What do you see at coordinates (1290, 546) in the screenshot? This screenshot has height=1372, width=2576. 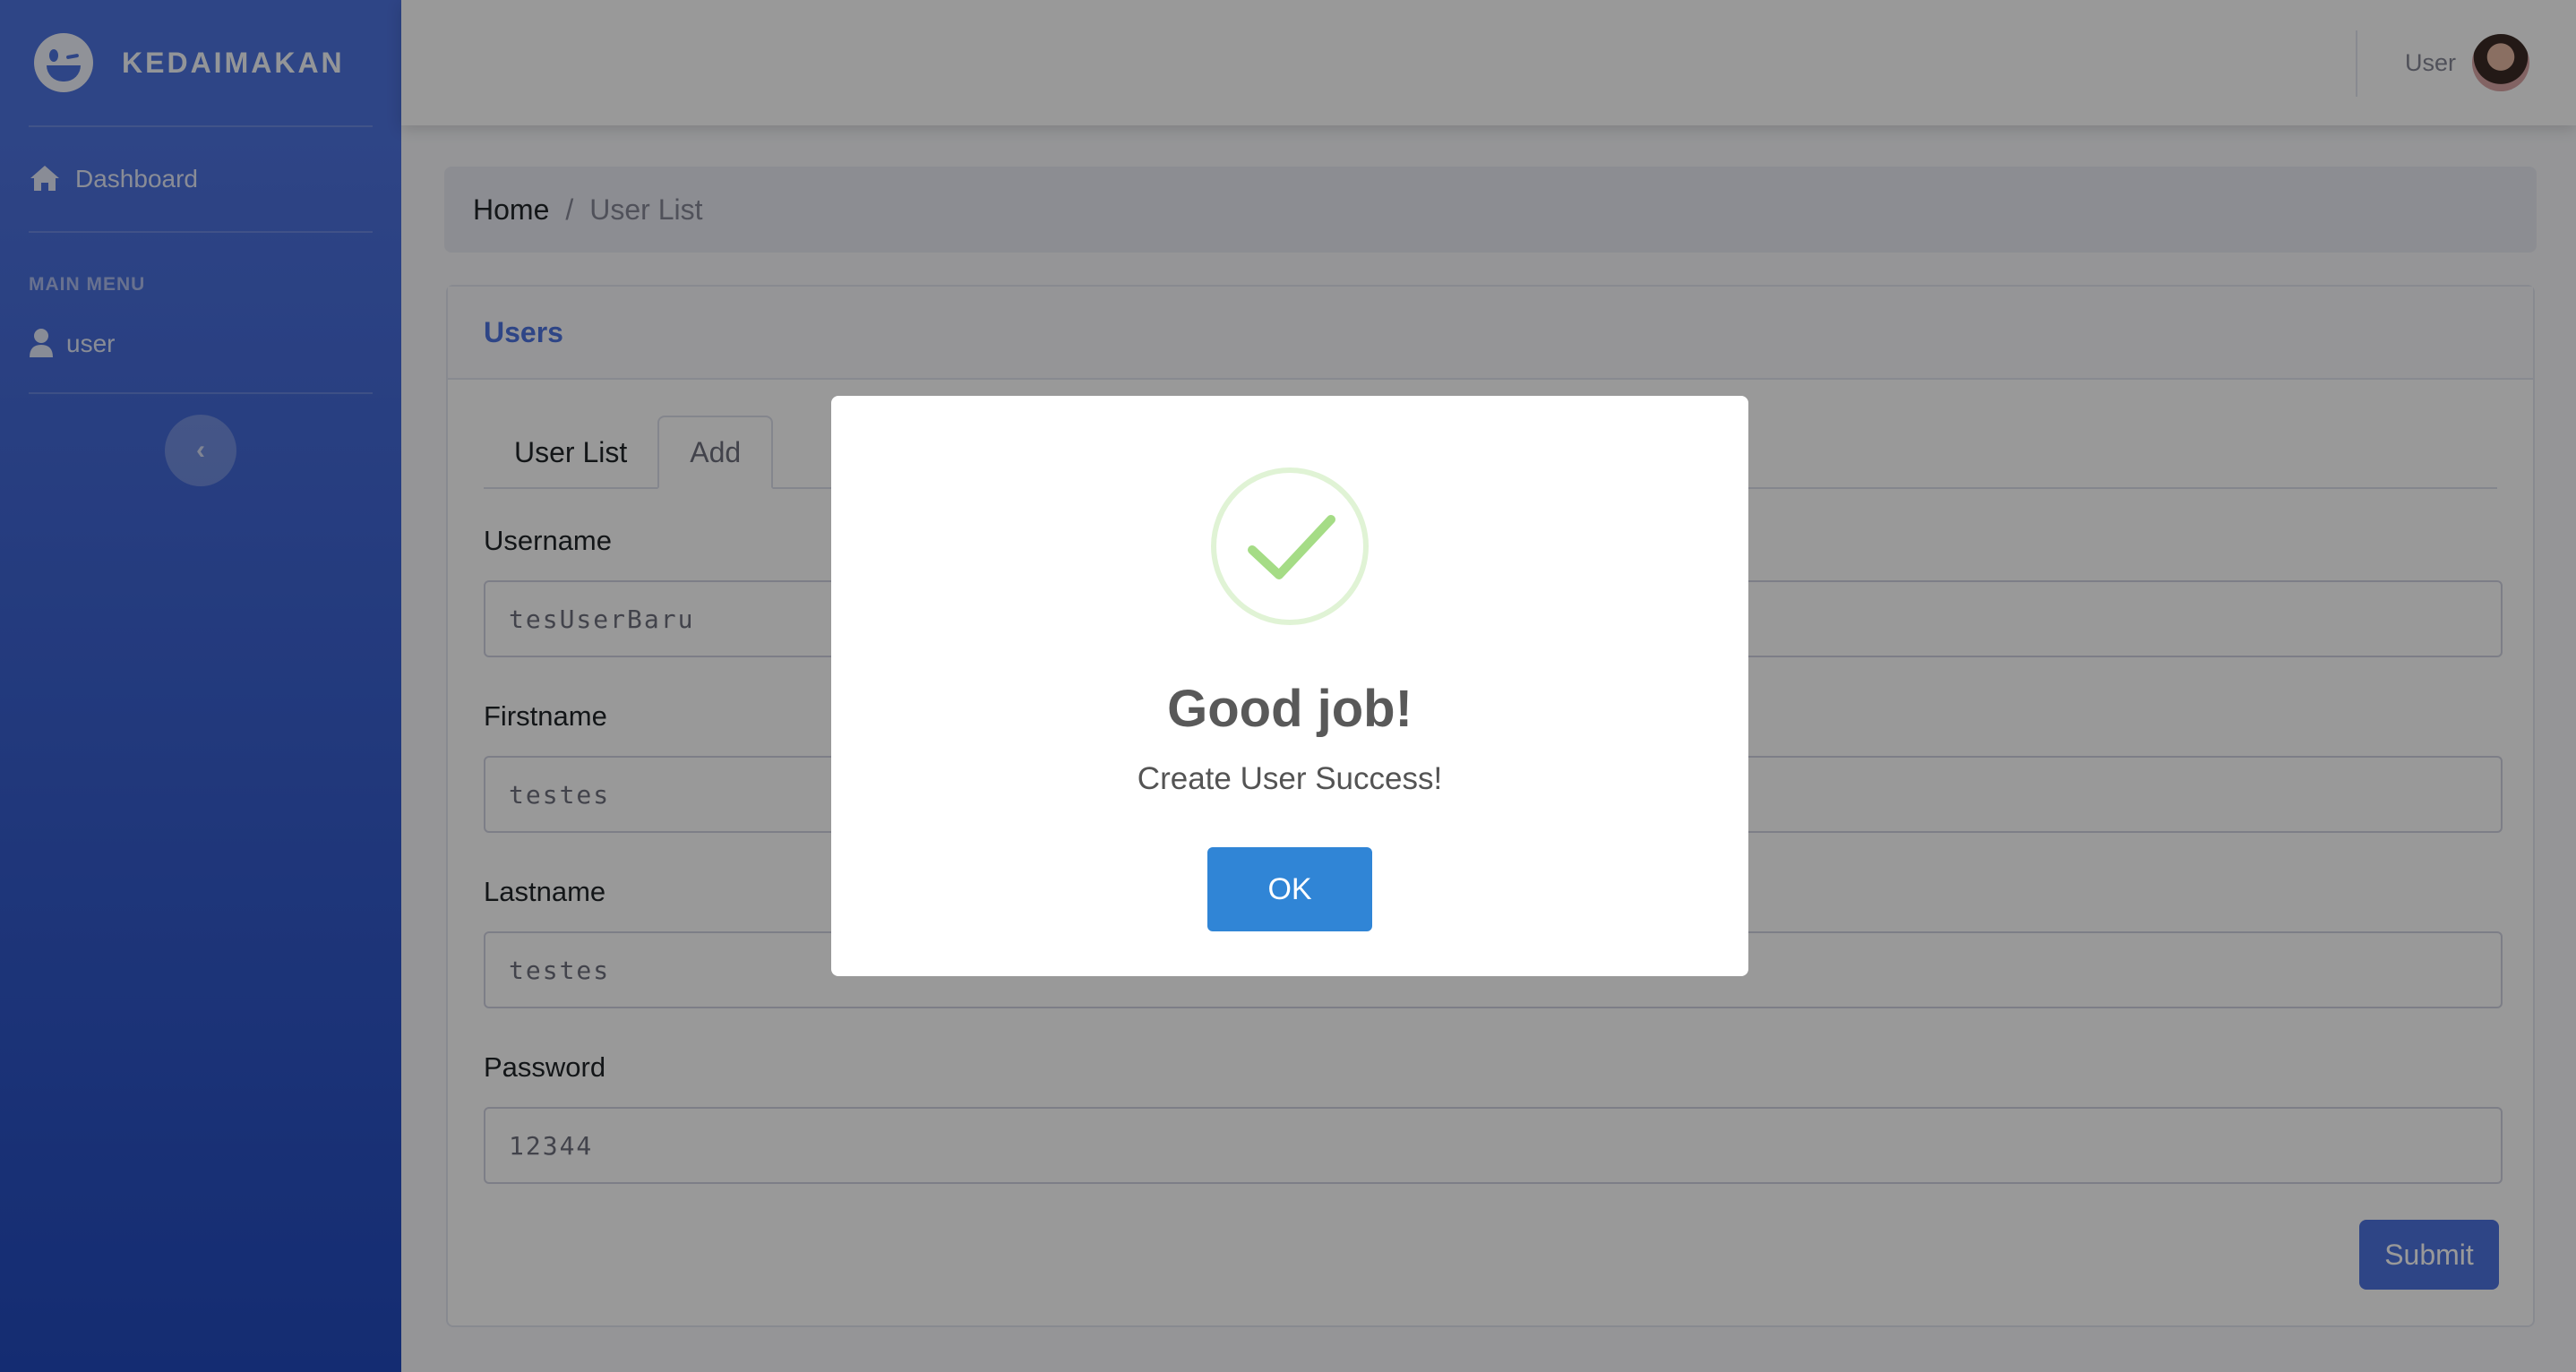 I see `success-check-icon` at bounding box center [1290, 546].